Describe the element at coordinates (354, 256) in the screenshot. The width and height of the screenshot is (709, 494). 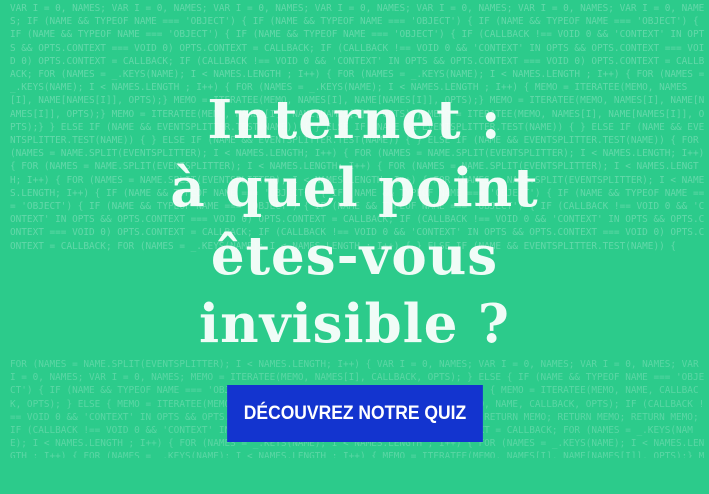
I see `headline-line-3: êtes-vous` at that location.